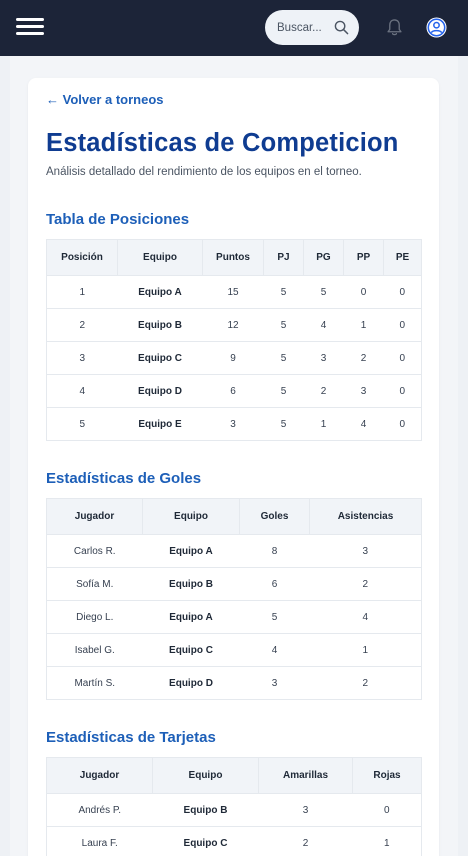 The height and width of the screenshot is (856, 468). I want to click on player-name-cell: Sofía M., so click(94, 584).